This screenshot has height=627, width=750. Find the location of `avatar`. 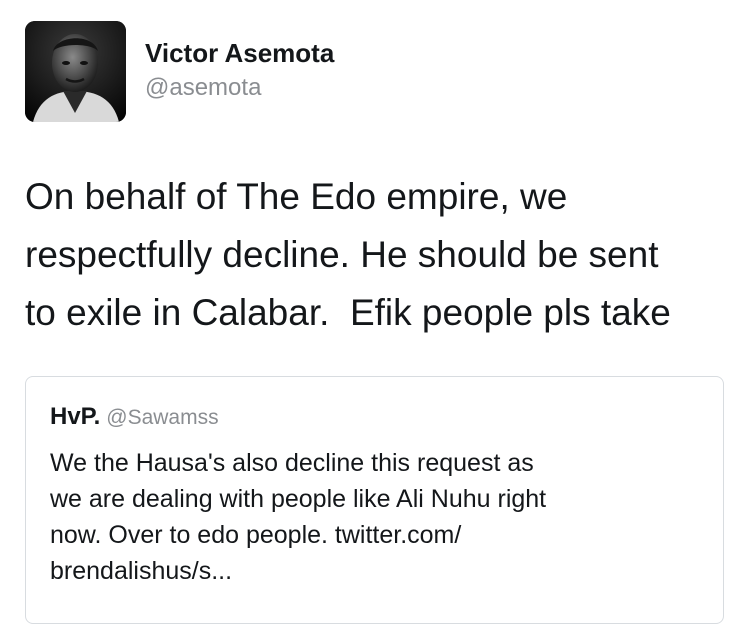

avatar is located at coordinates (75, 71).